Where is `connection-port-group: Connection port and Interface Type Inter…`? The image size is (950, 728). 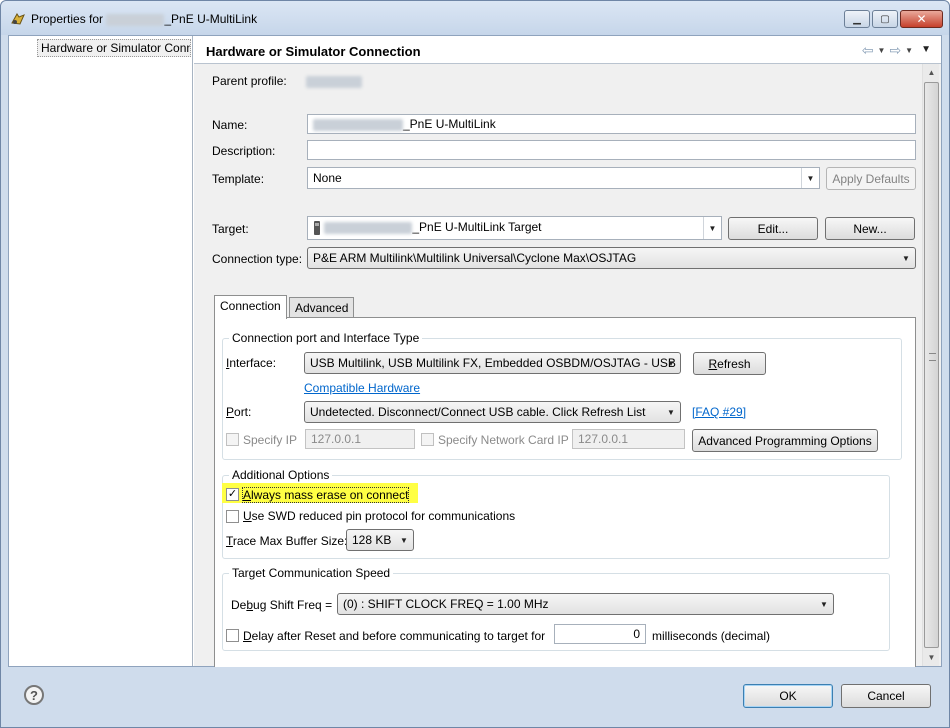 connection-port-group: Connection port and Interface Type Inter… is located at coordinates (562, 395).